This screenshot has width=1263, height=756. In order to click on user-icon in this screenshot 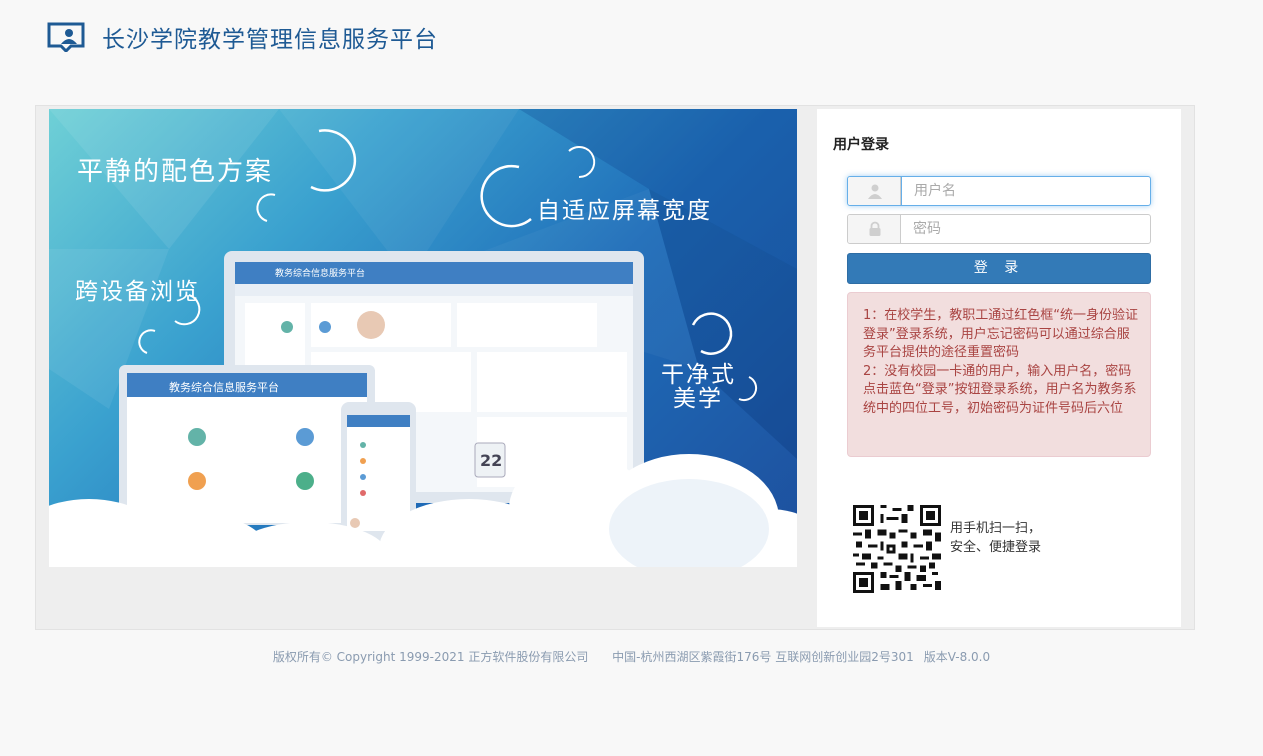, I will do `click(875, 191)`.